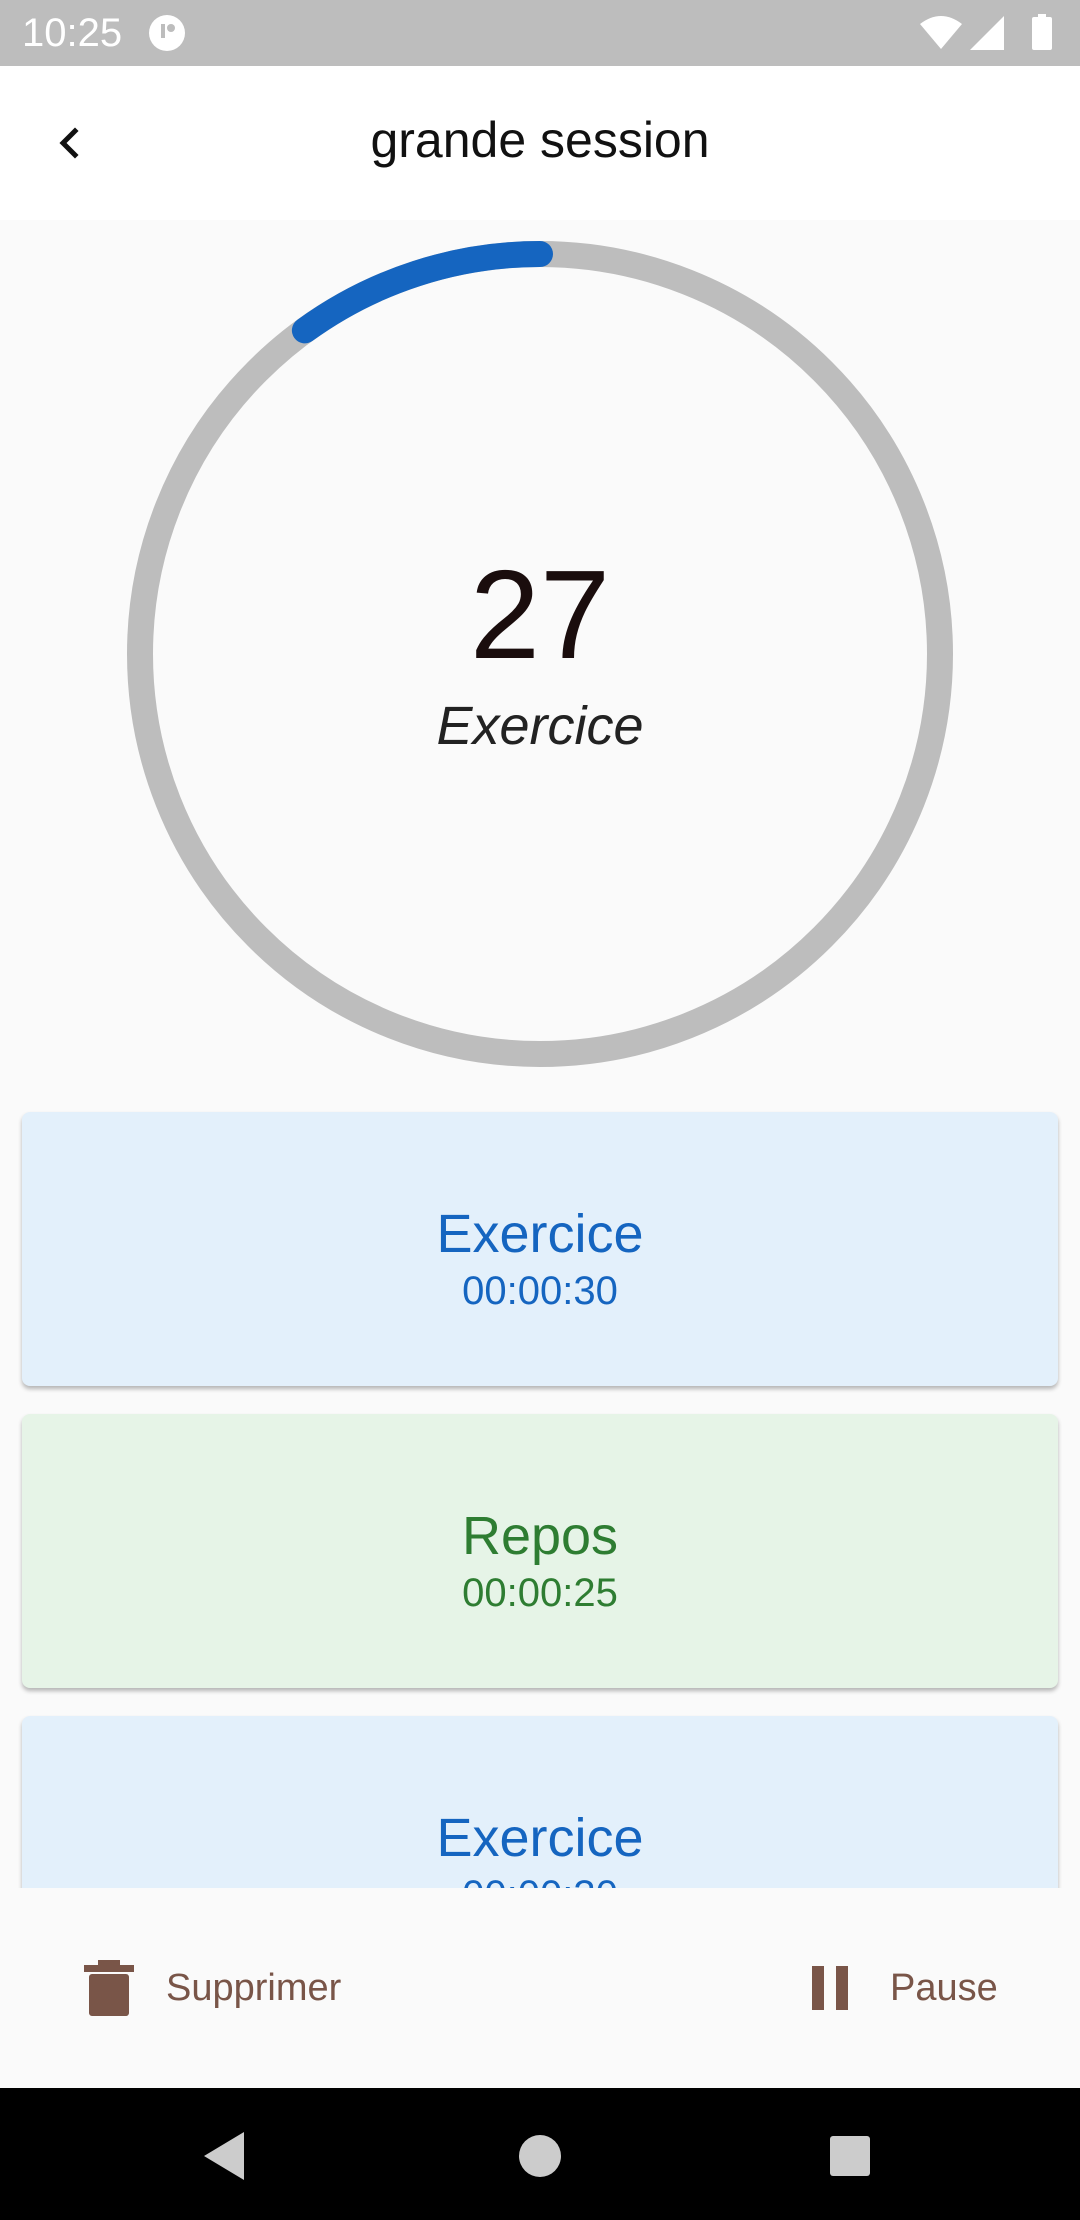 The height and width of the screenshot is (2220, 1080). Describe the element at coordinates (850, 2156) in the screenshot. I see `nav-recents-icon` at that location.